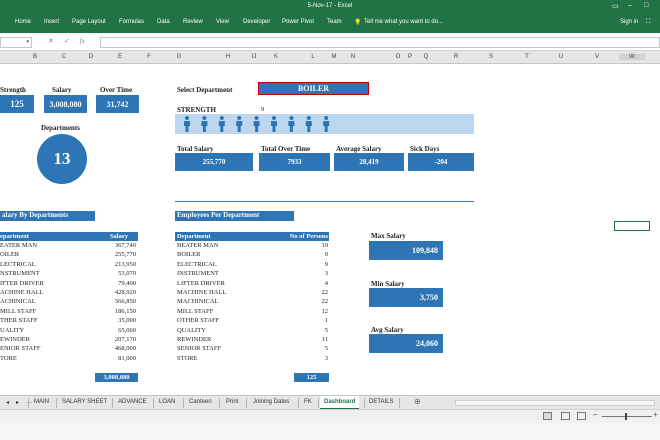 The height and width of the screenshot is (440, 660). Describe the element at coordinates (64, 57) in the screenshot. I see `column-header: C` at that location.